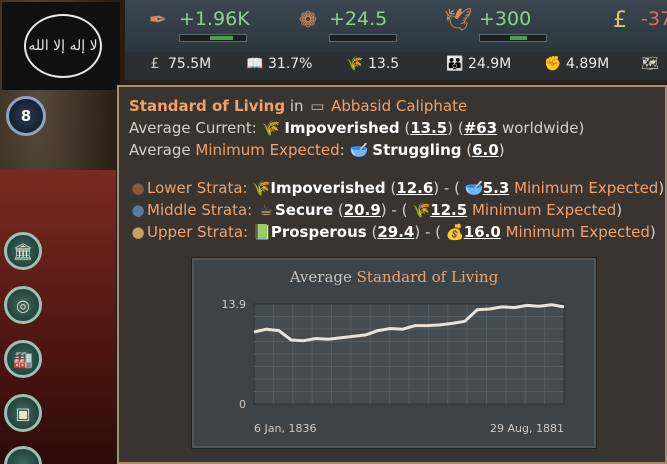  Describe the element at coordinates (285, 428) in the screenshot. I see `x-tick-label-start: 6 Jan, 1836` at that location.